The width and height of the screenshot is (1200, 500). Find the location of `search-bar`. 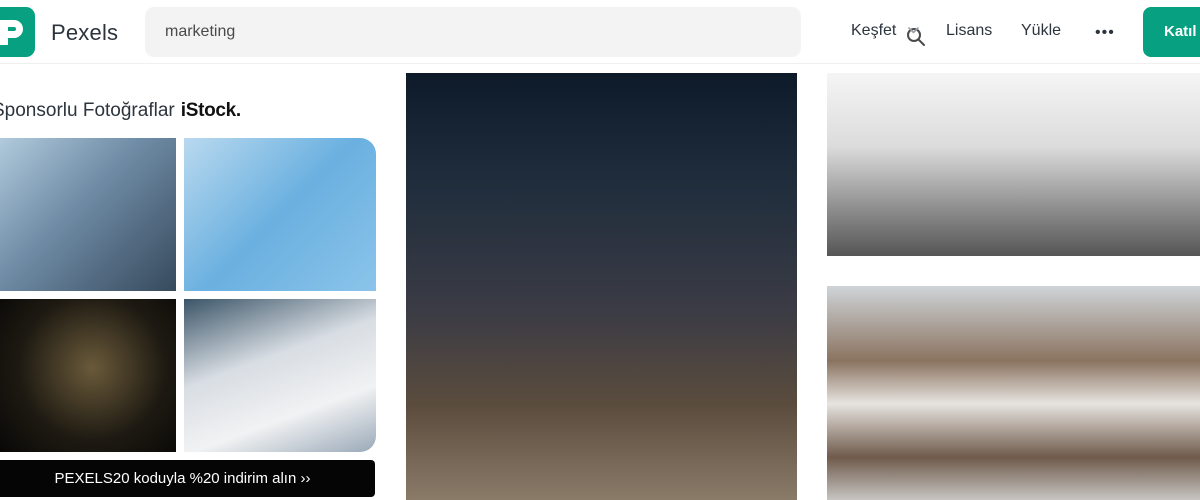

search-bar is located at coordinates (535, 32).